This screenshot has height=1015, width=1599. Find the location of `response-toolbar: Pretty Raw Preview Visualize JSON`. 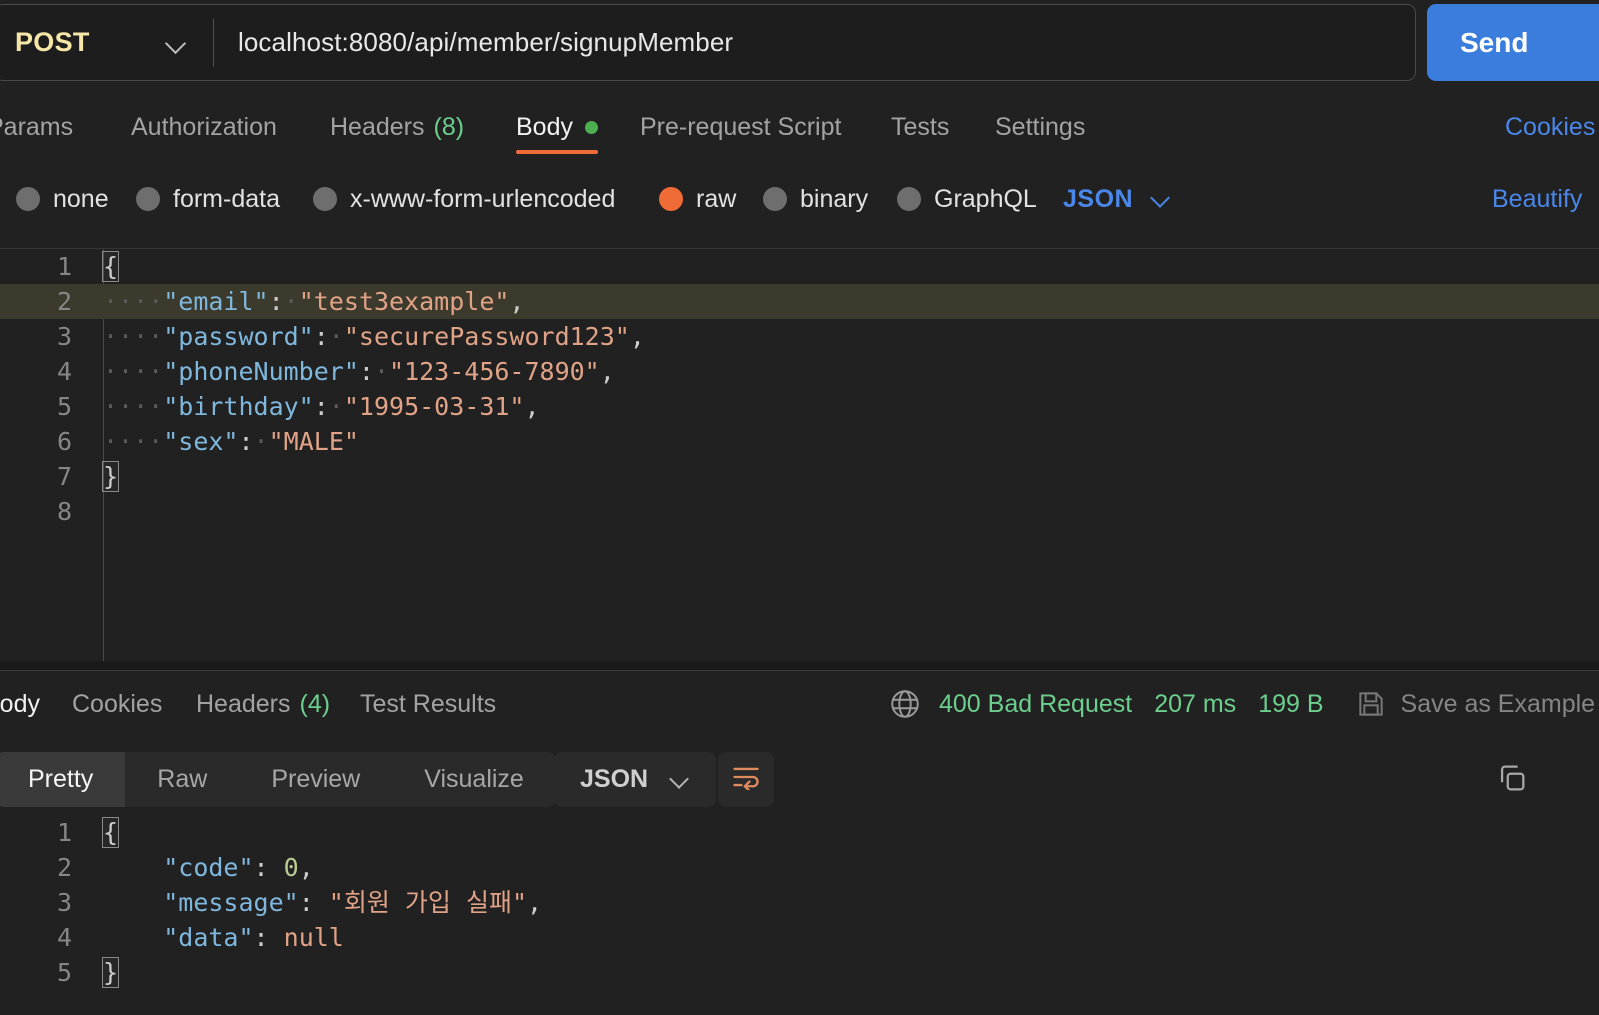

response-toolbar: Pretty Raw Preview Visualize JSON is located at coordinates (799, 780).